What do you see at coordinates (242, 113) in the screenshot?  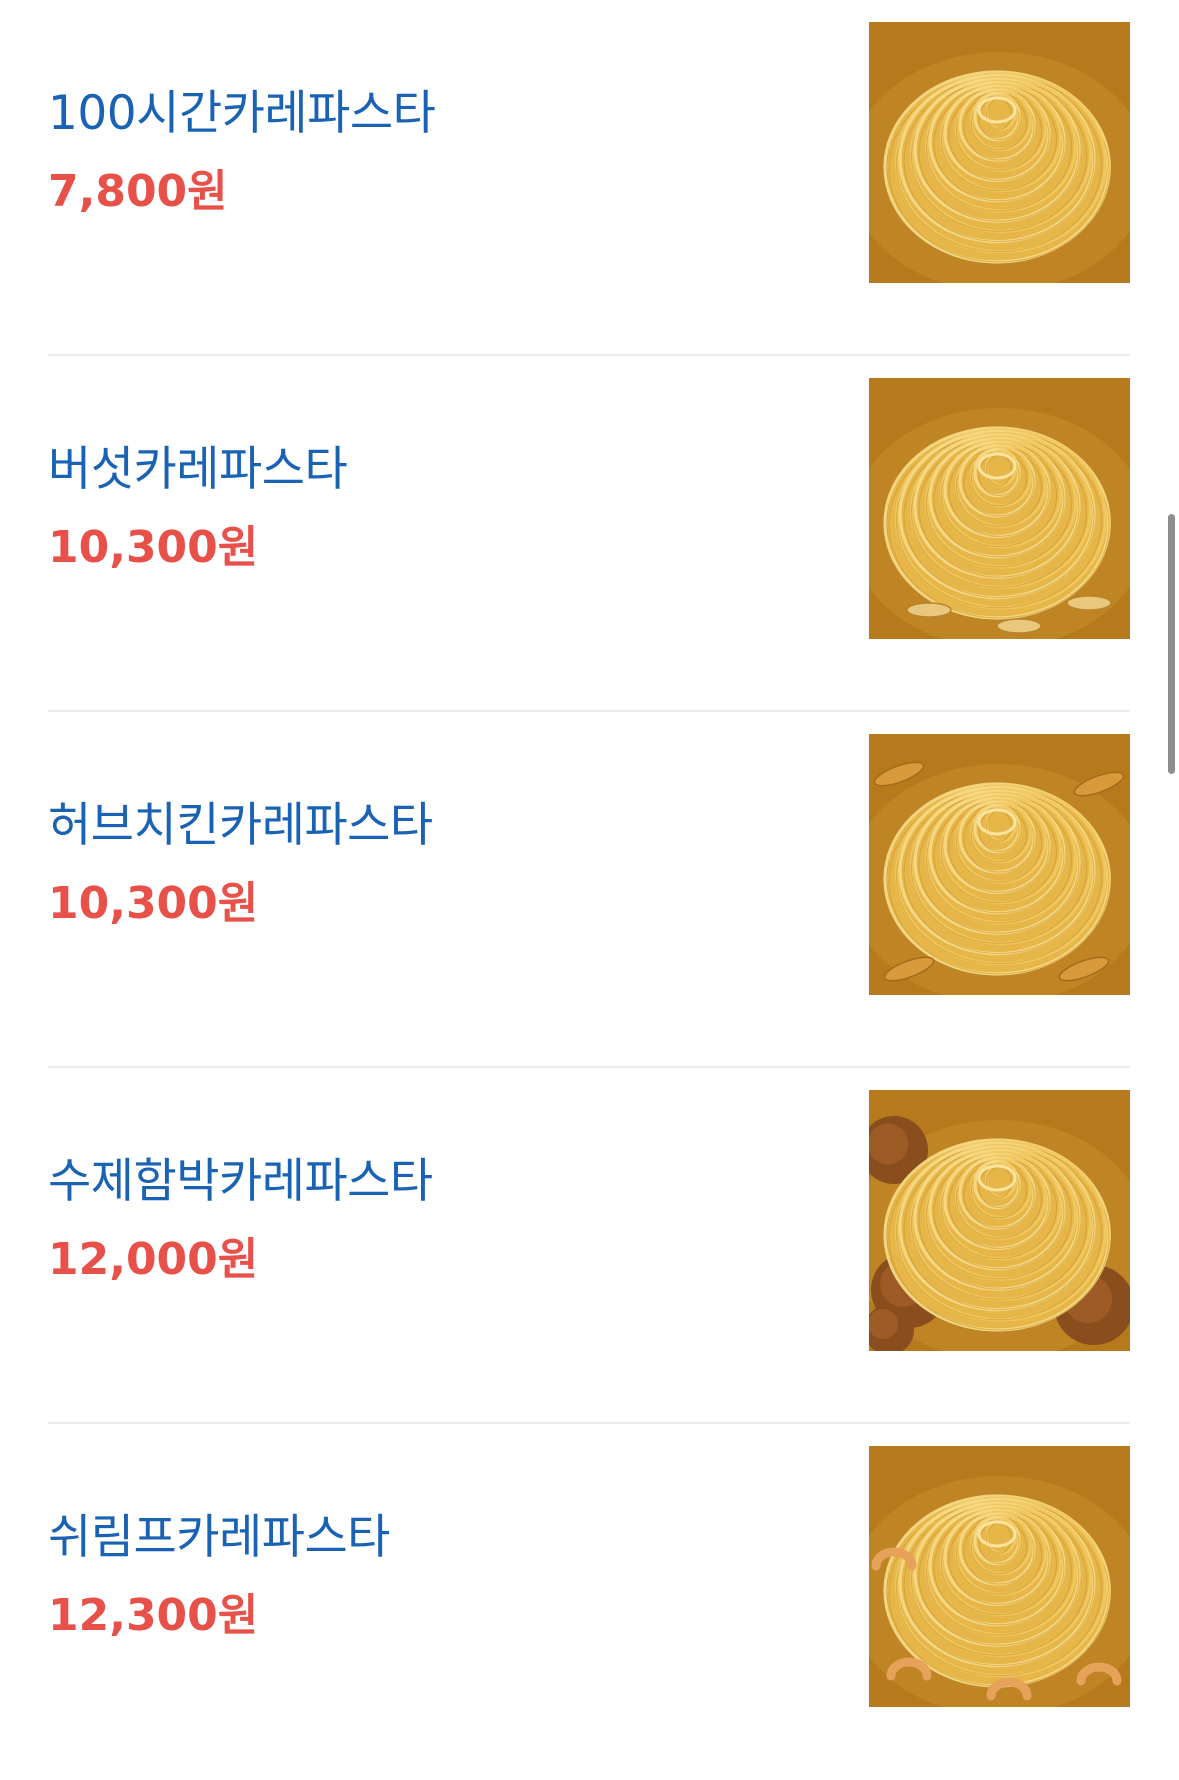 I see `item-name: 100시간카레파스타` at bounding box center [242, 113].